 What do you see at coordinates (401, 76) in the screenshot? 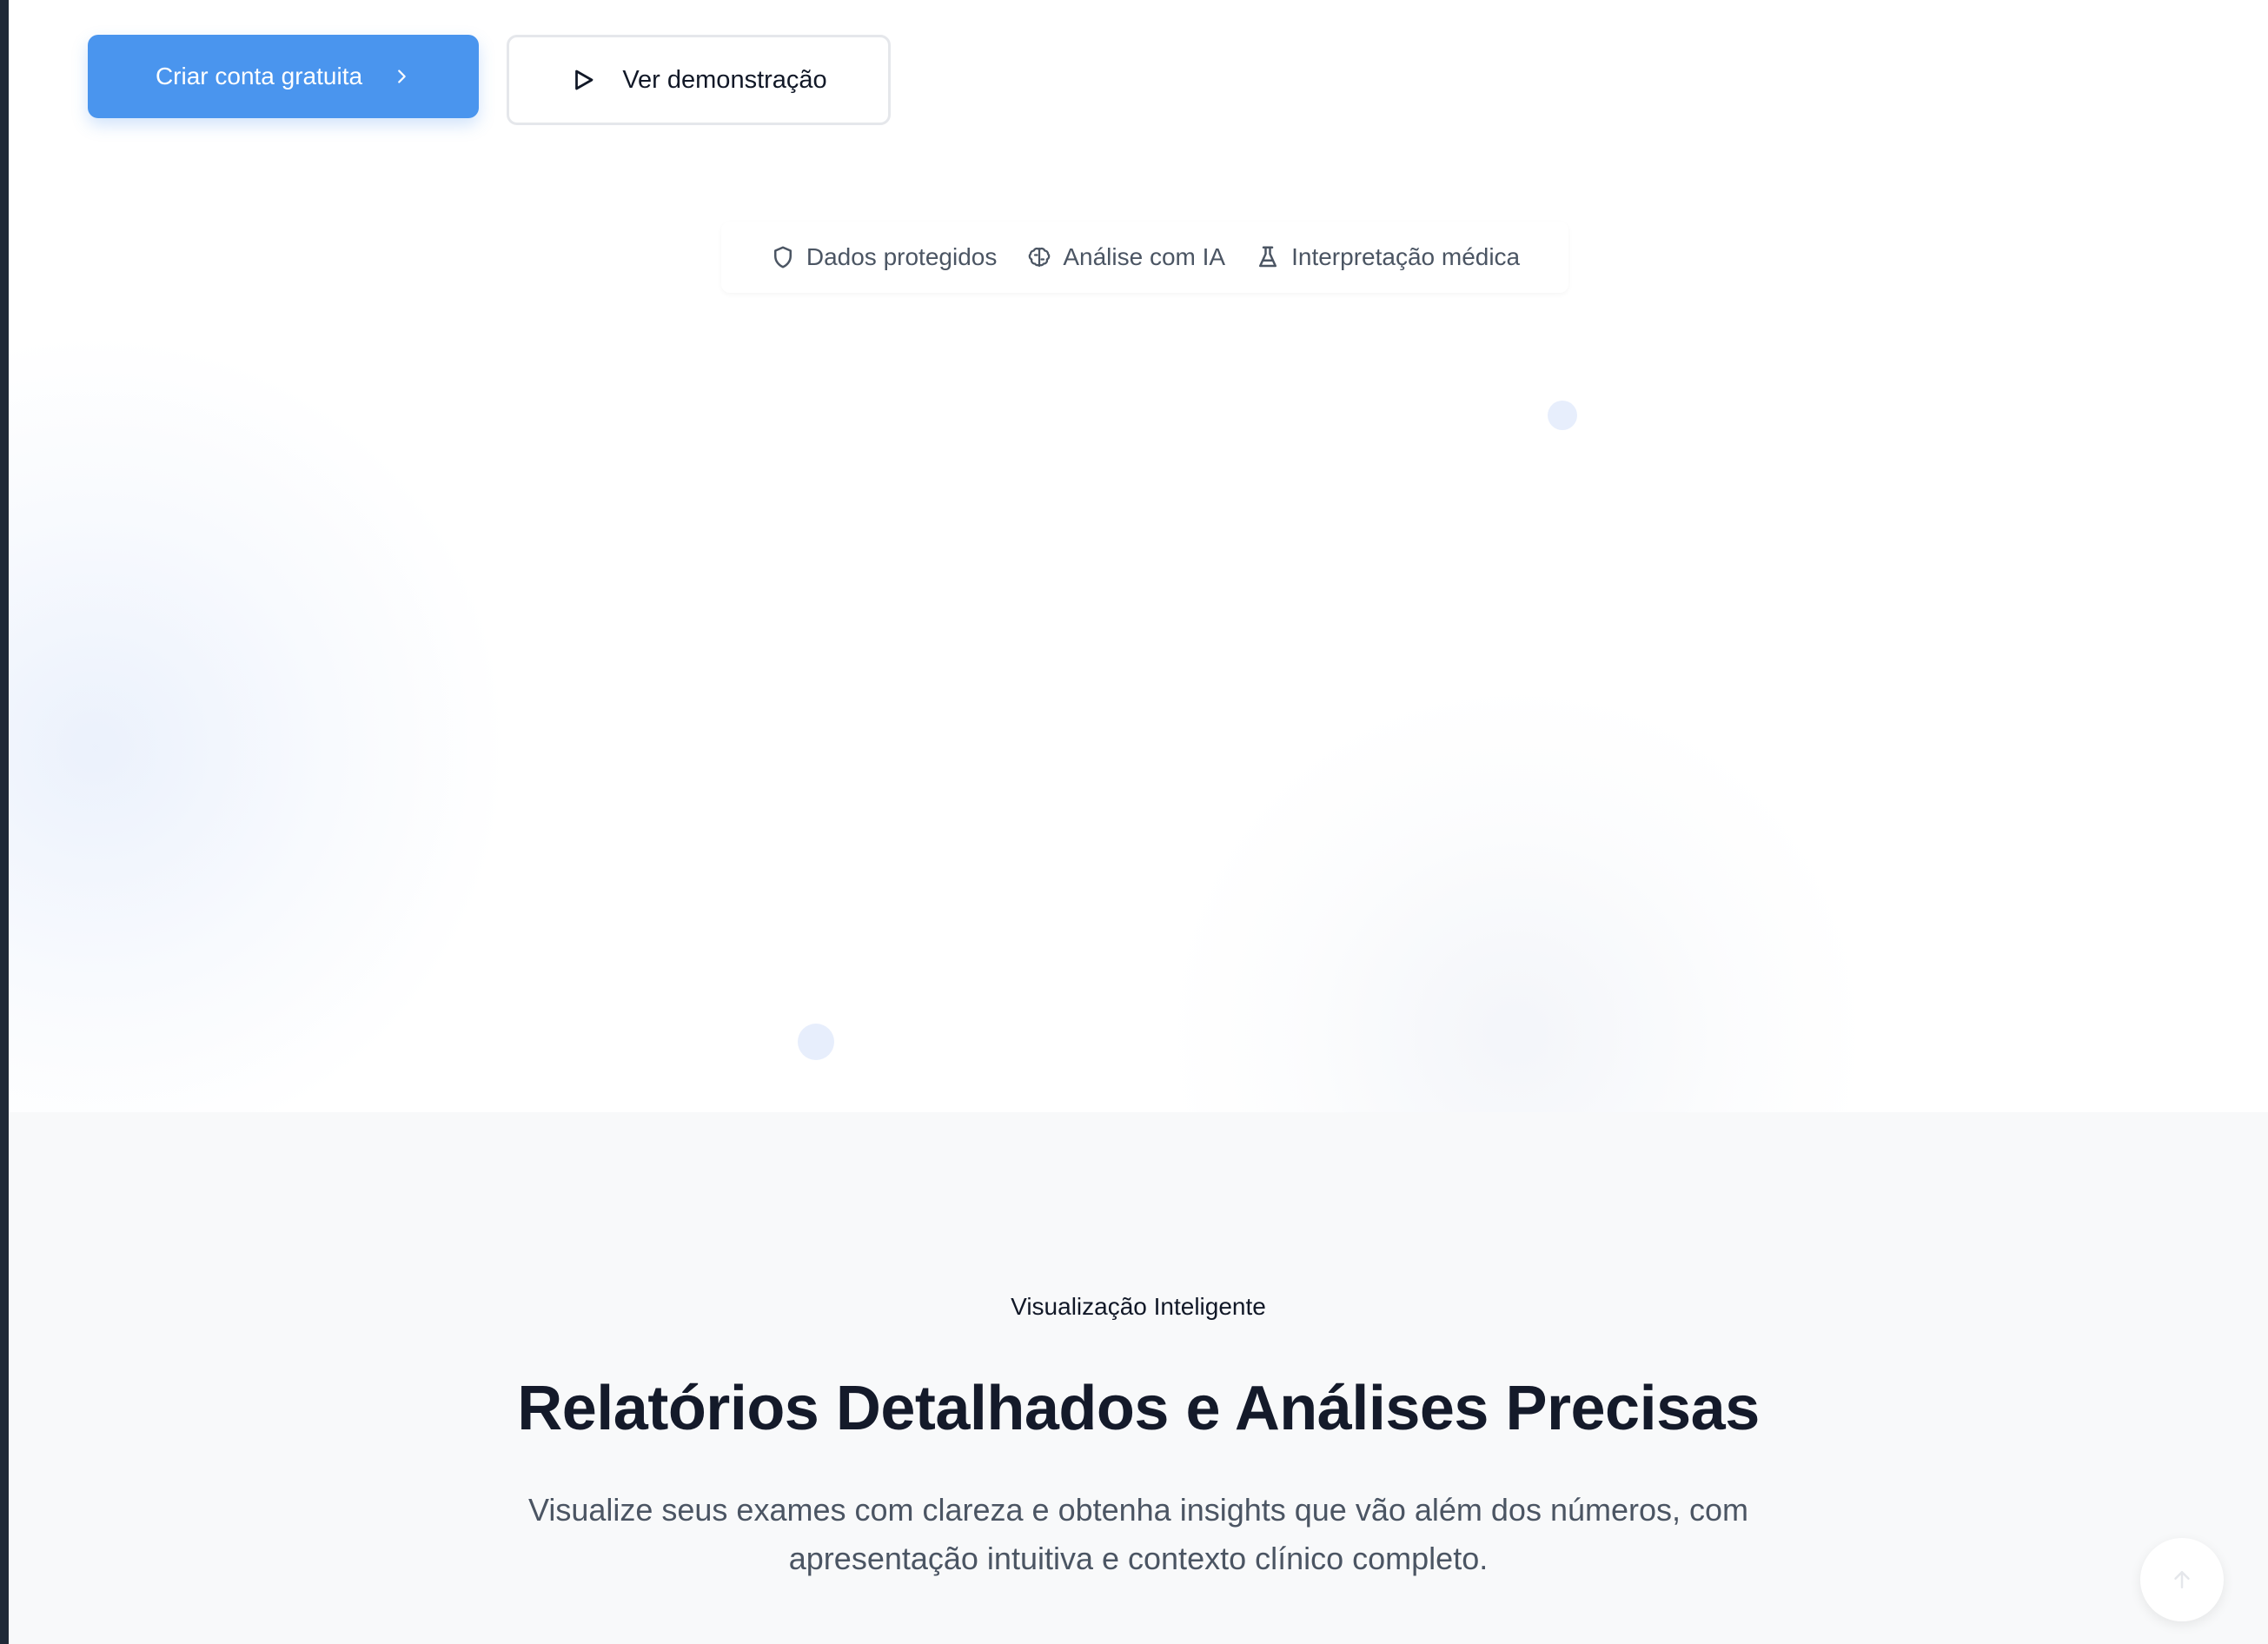
I see `chevron-right-icon` at bounding box center [401, 76].